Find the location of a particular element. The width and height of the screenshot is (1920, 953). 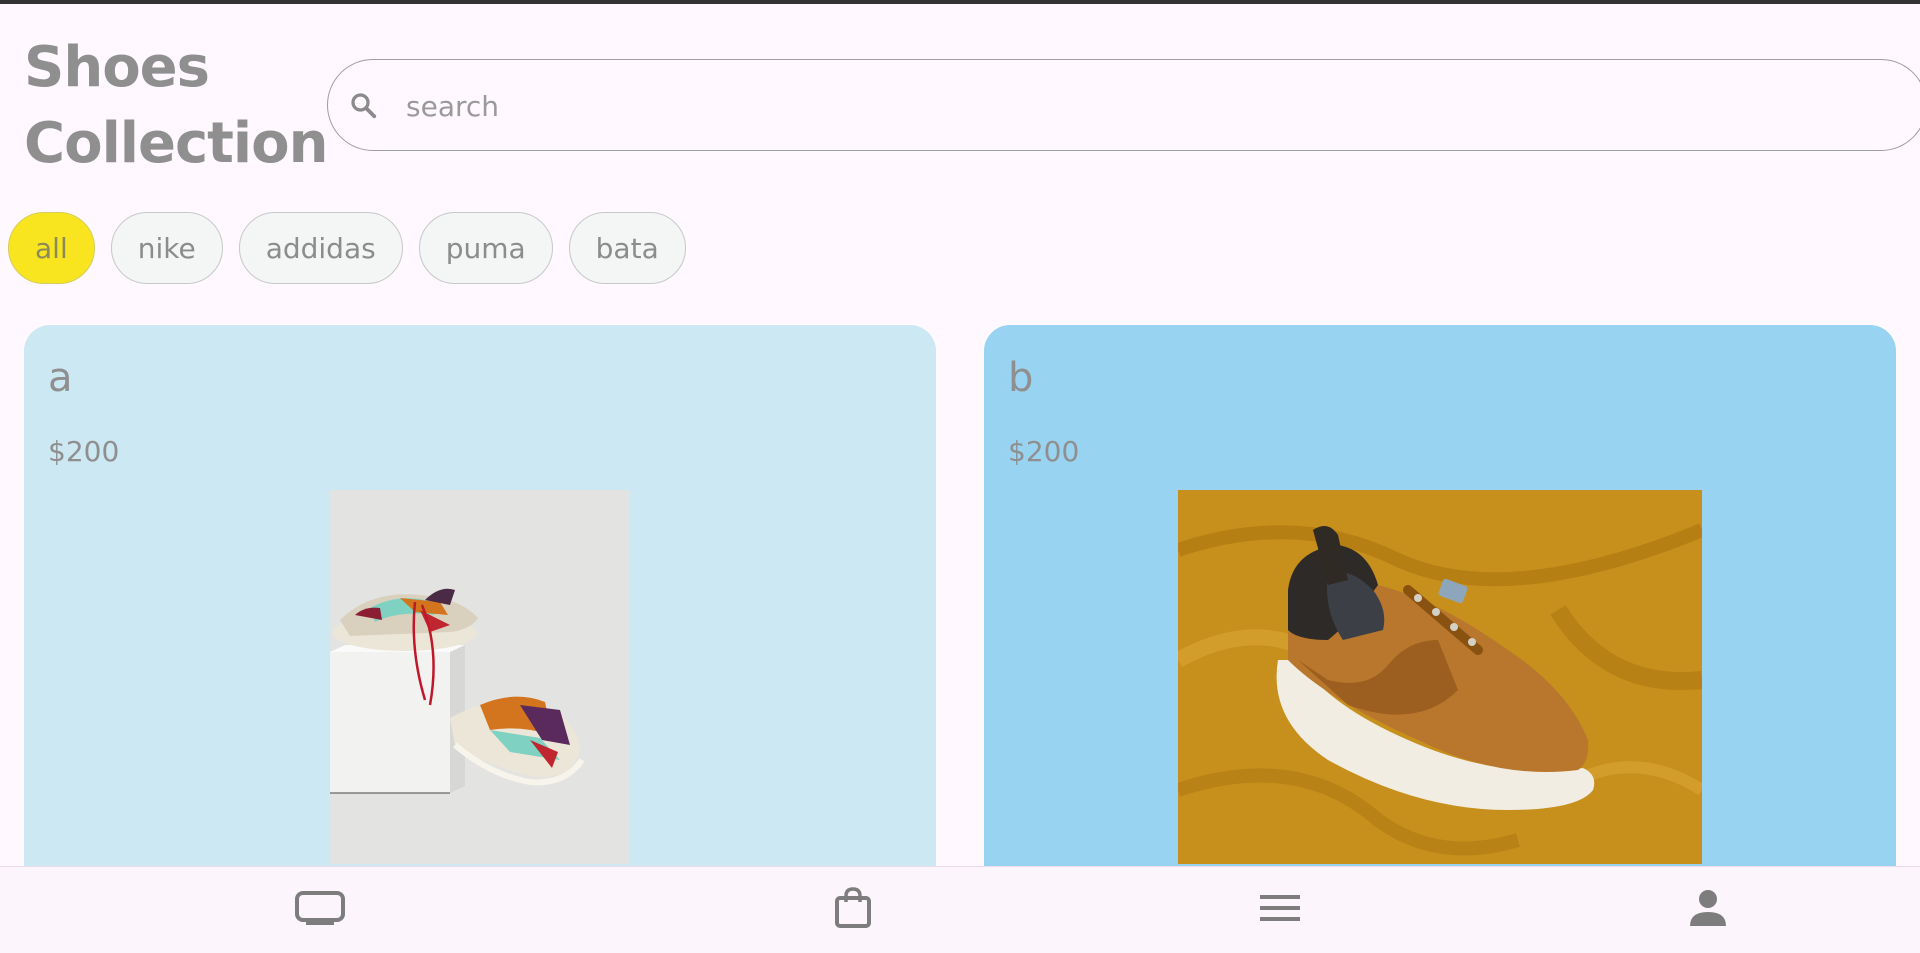

nav-profile-button is located at coordinates (1708, 910).